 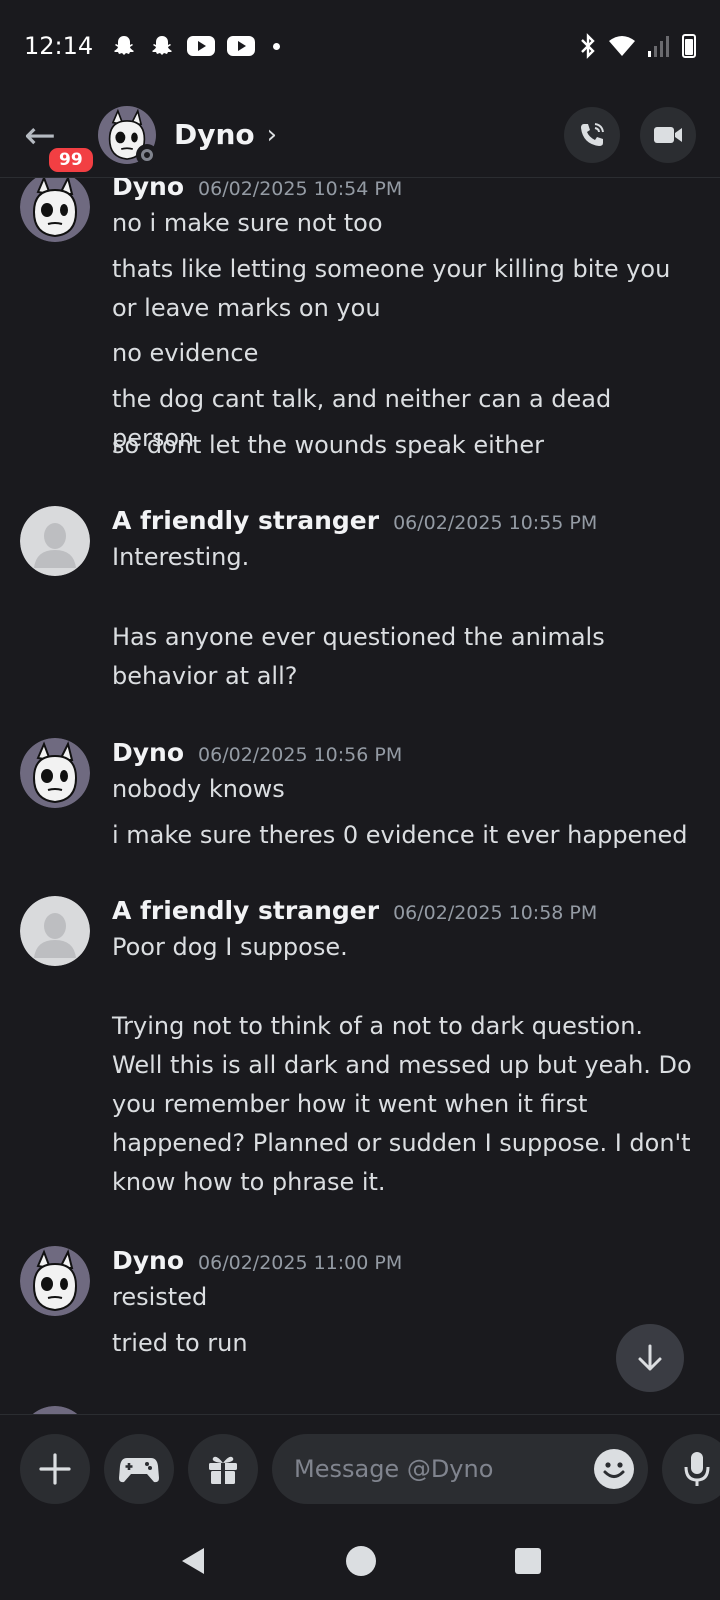 What do you see at coordinates (59, 46) in the screenshot?
I see `status-time: 12:14` at bounding box center [59, 46].